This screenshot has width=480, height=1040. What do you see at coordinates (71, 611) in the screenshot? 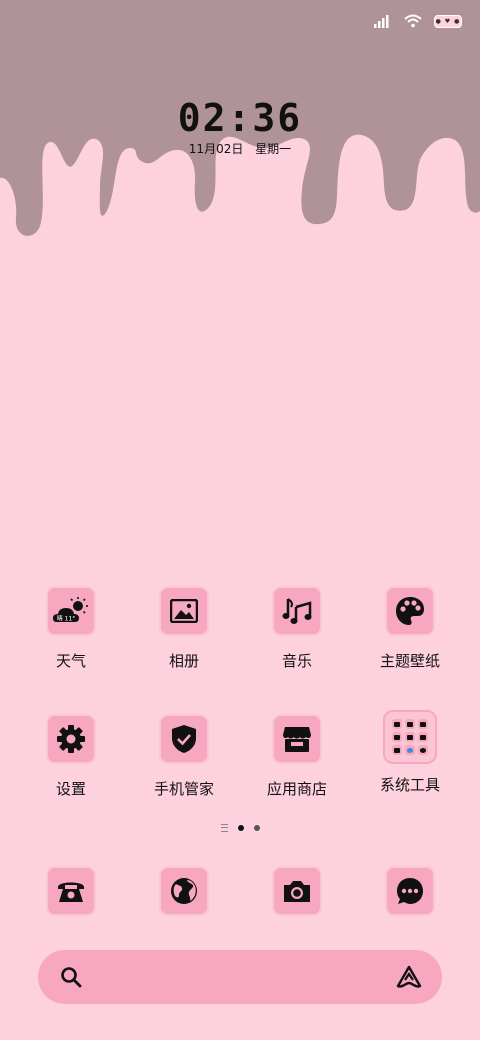
I see `weather-icon: 晴 11°` at bounding box center [71, 611].